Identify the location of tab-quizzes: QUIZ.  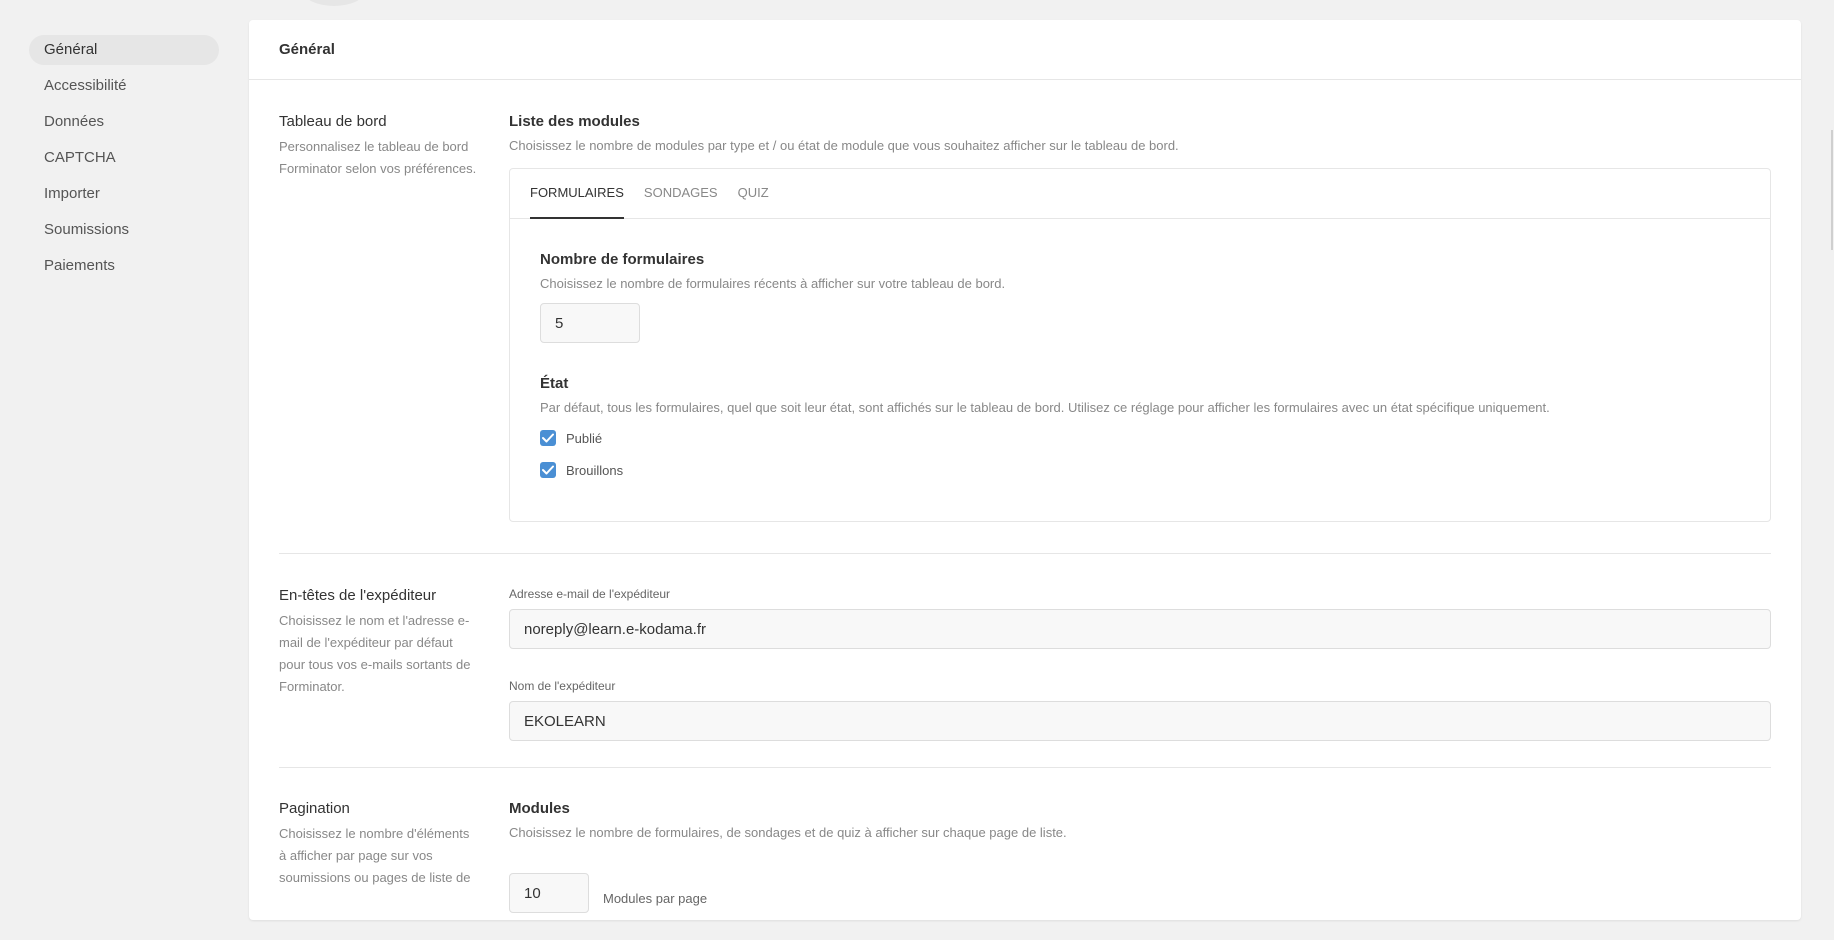
(753, 194).